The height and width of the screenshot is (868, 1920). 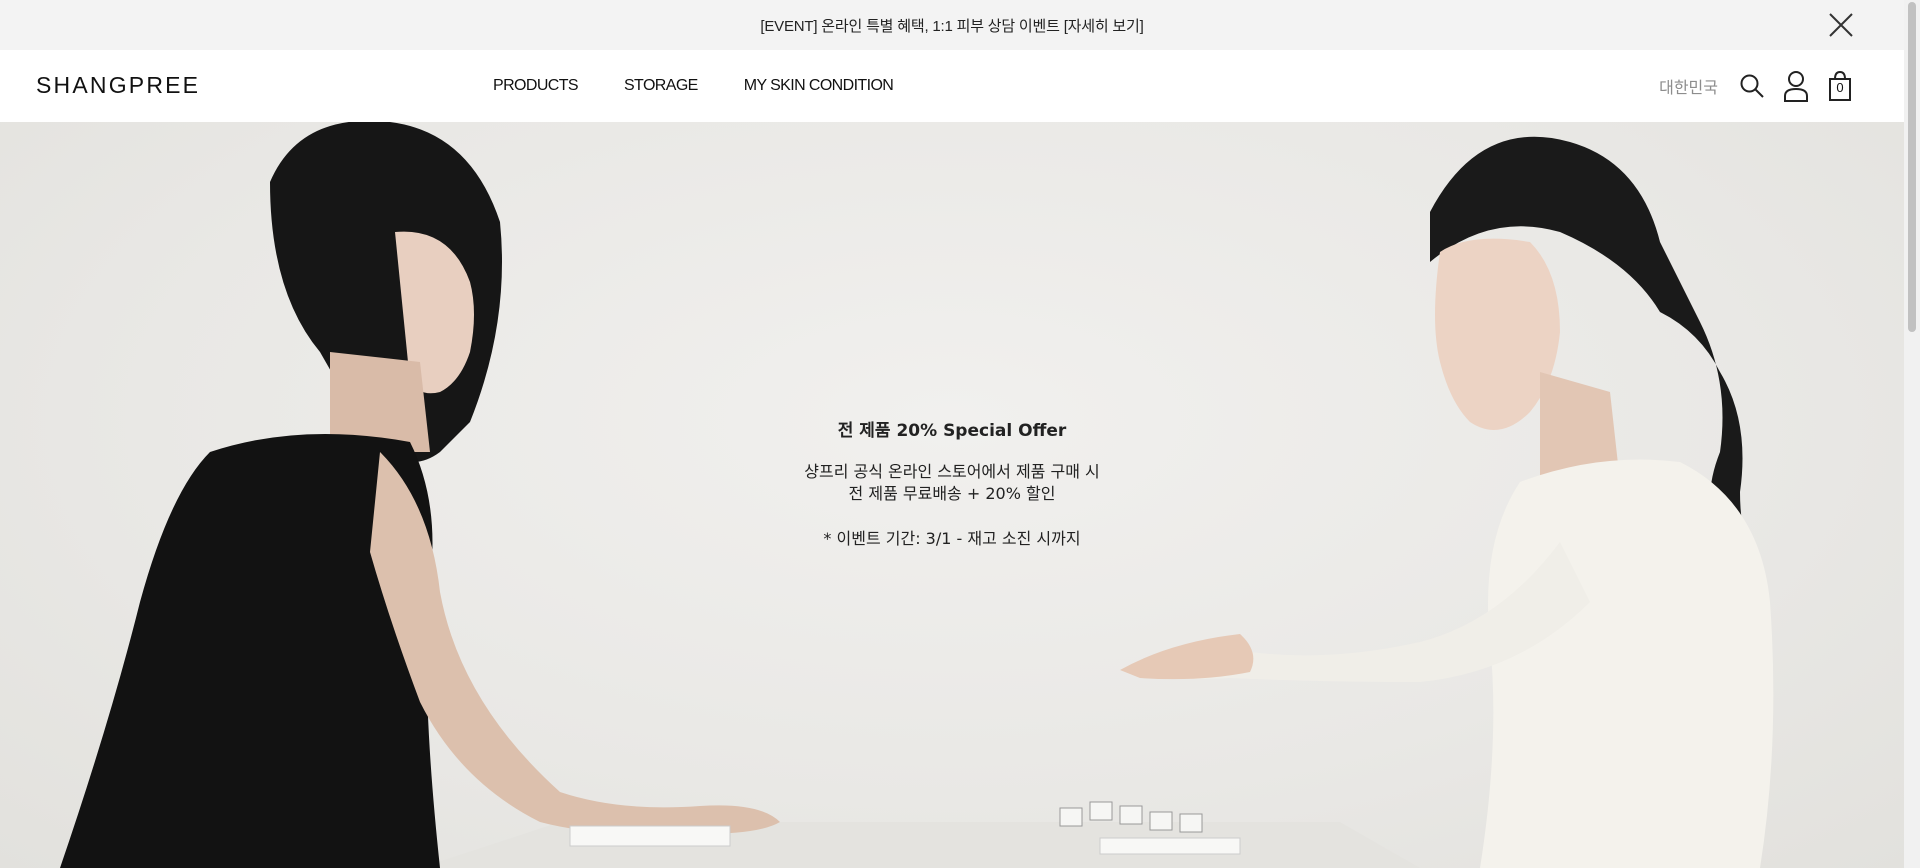 What do you see at coordinates (536, 86) in the screenshot?
I see `nav-item-products: PRODUCTS` at bounding box center [536, 86].